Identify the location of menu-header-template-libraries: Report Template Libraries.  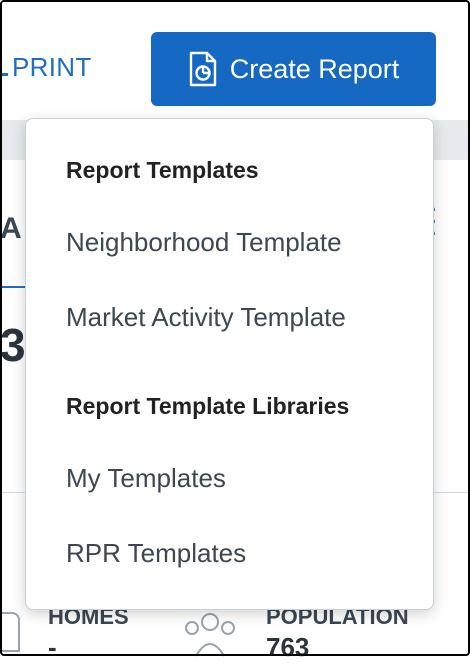
(208, 406).